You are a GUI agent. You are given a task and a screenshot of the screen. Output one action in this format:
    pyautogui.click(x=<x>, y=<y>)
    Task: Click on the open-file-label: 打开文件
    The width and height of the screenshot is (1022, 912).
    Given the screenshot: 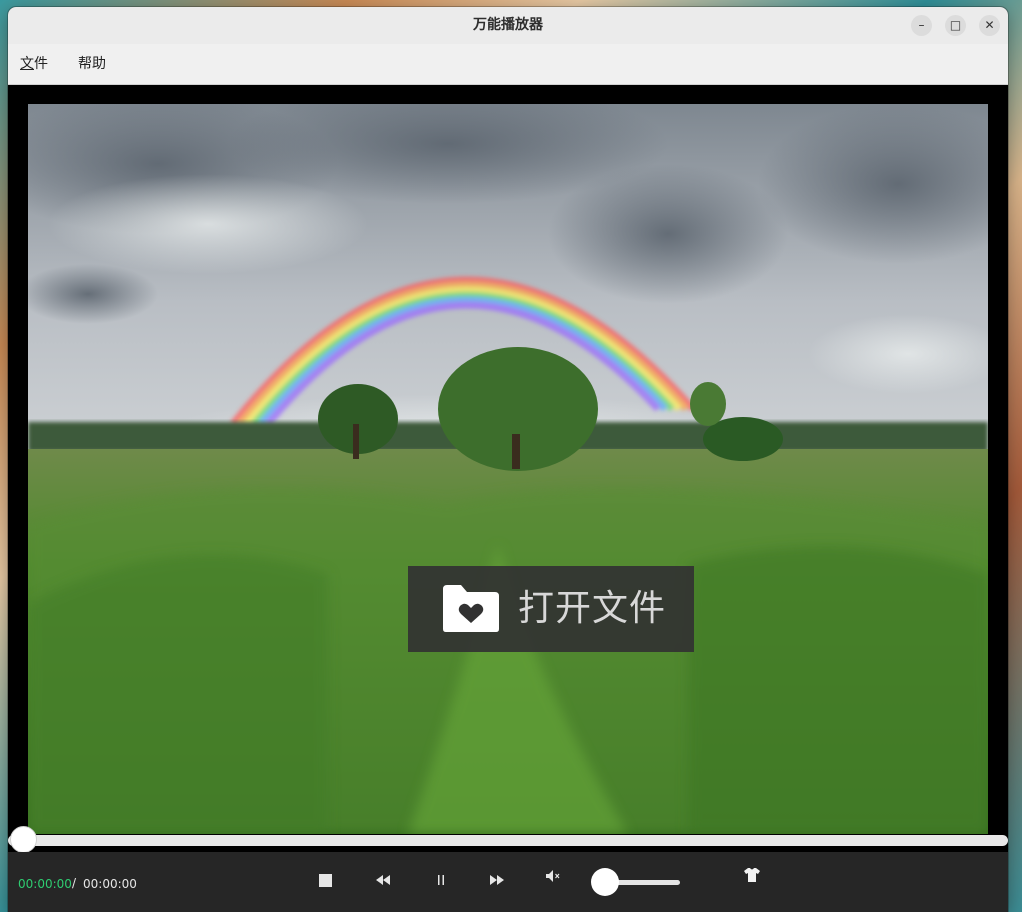 What is the action you would take?
    pyautogui.click(x=592, y=608)
    